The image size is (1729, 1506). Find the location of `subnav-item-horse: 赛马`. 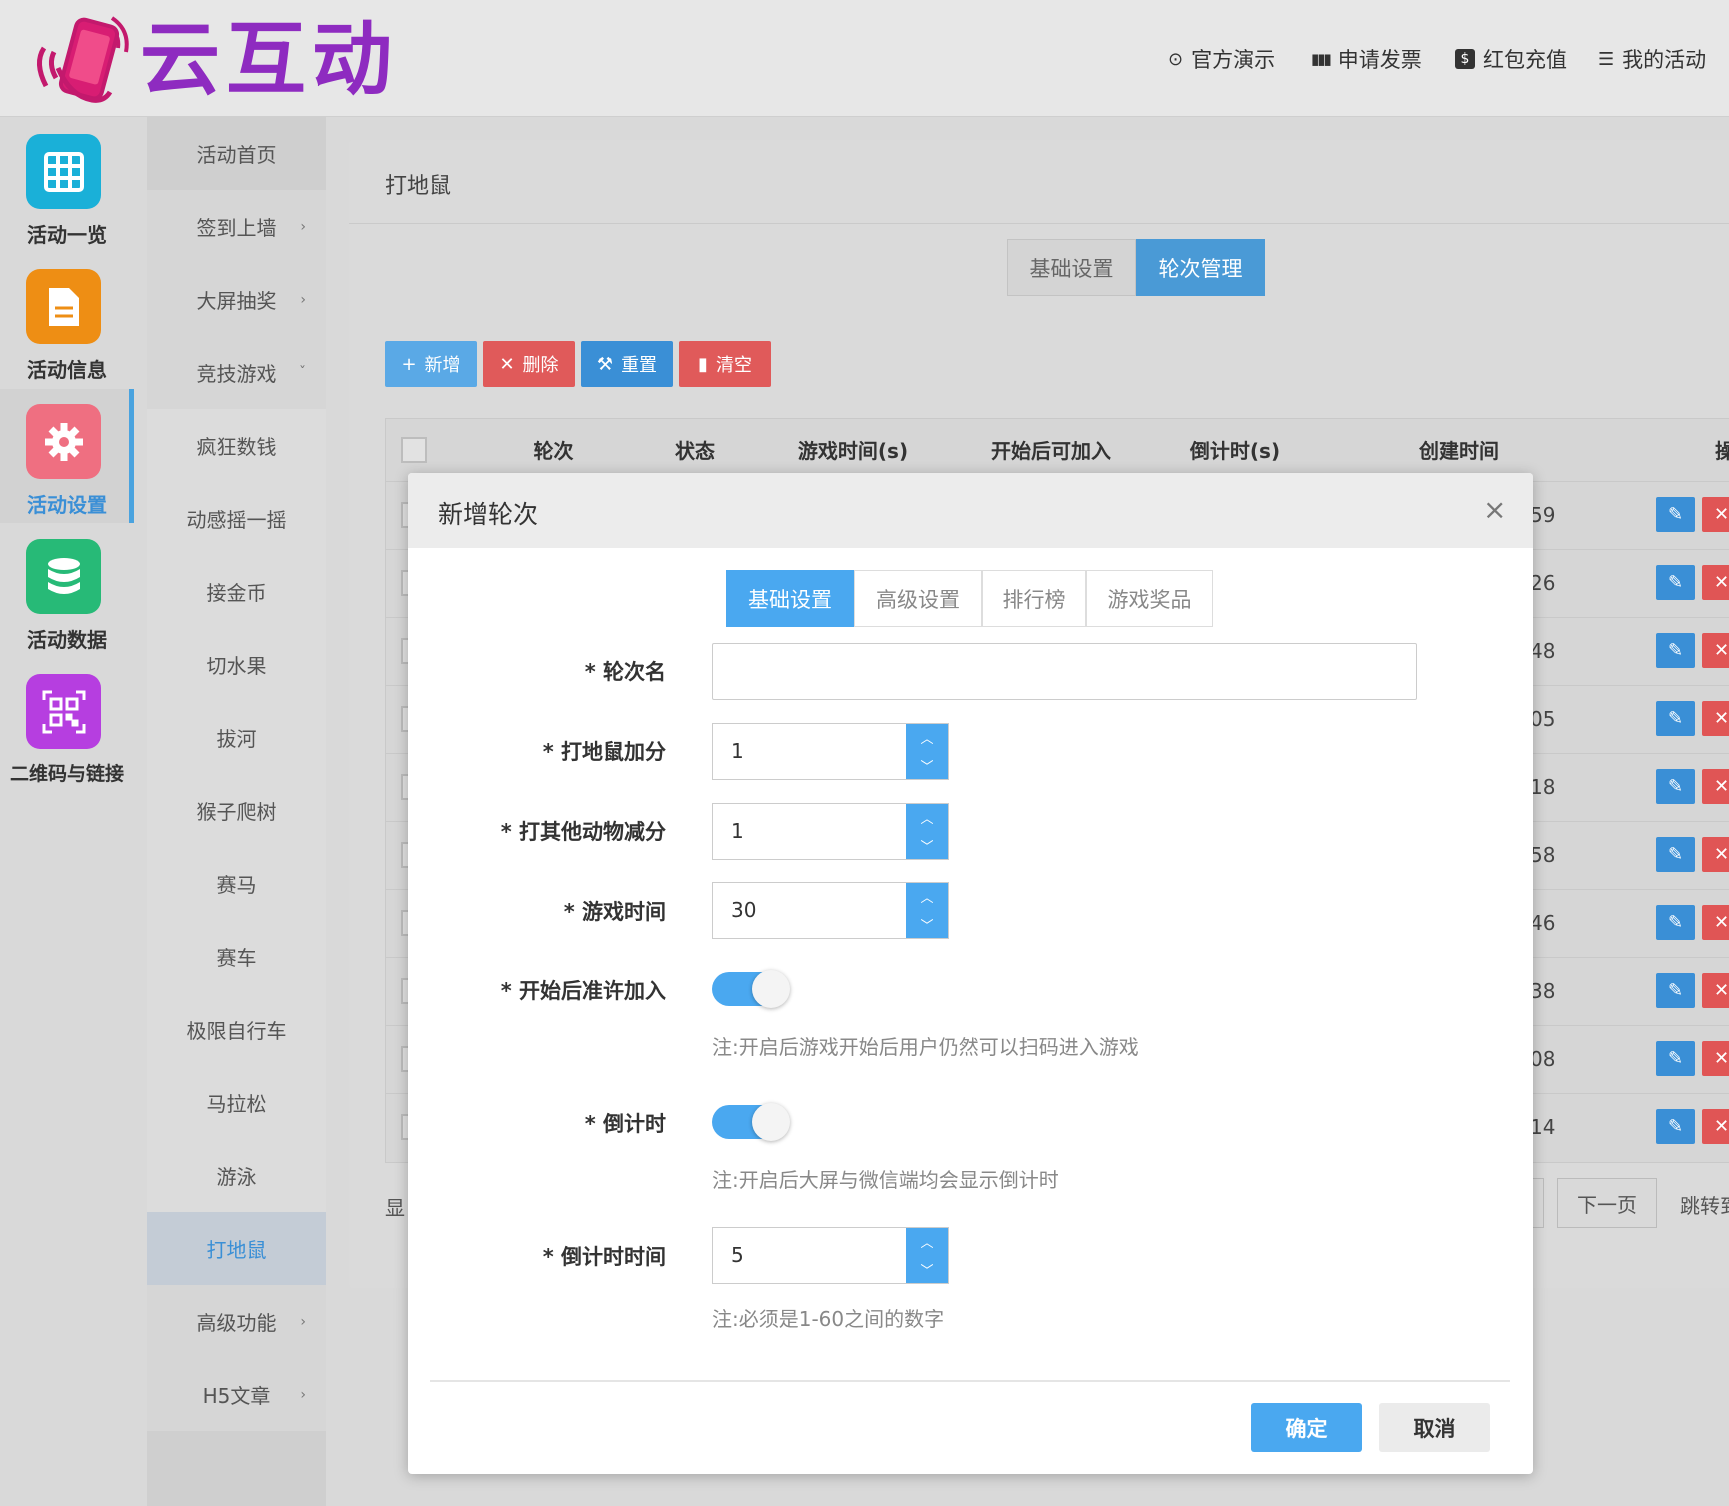

subnav-item-horse: 赛马 is located at coordinates (236, 883).